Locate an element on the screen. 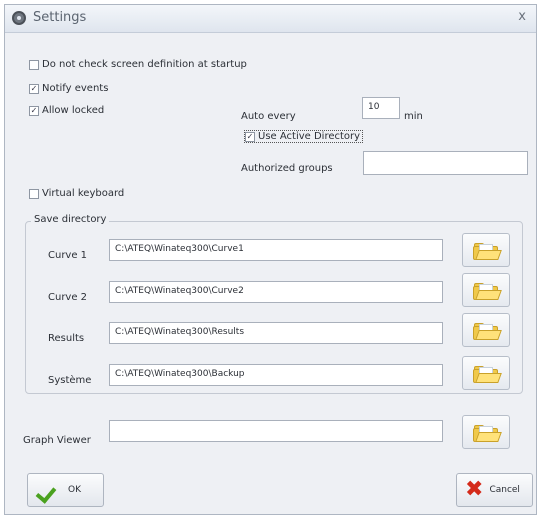 This screenshot has height=519, width=541. gear-icon is located at coordinates (19, 18).